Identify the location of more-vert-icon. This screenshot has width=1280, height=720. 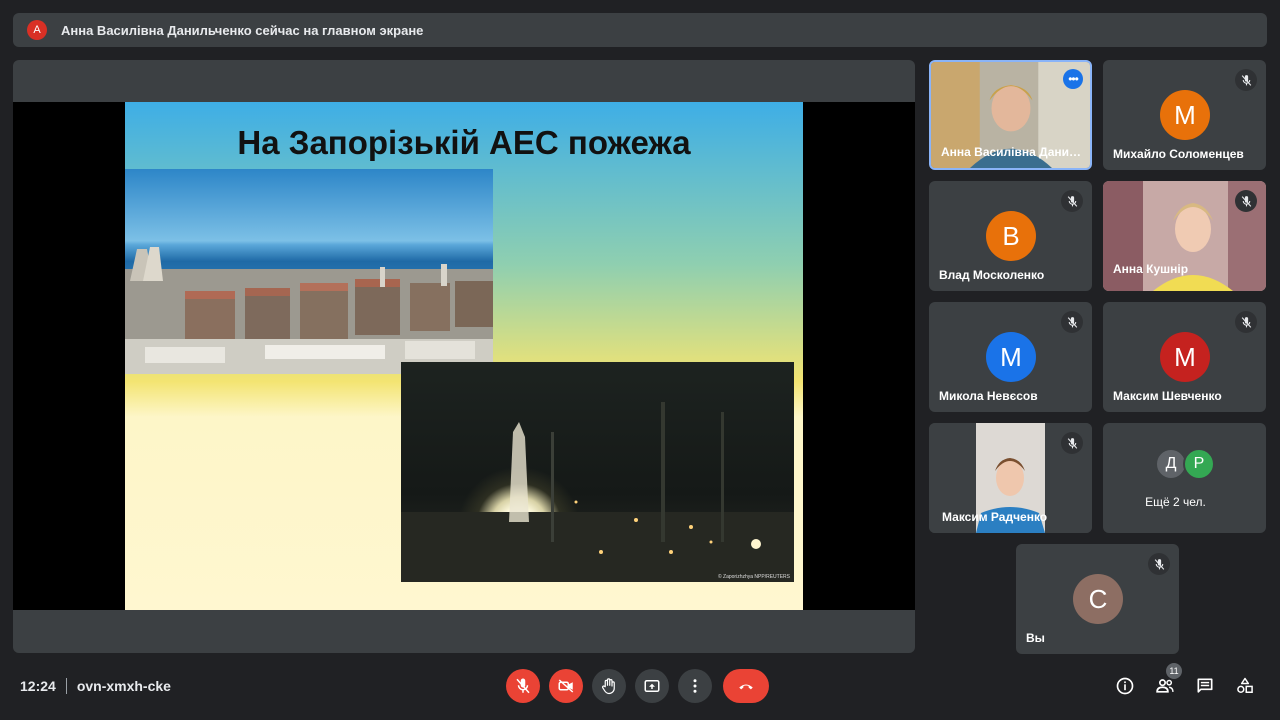
(695, 686).